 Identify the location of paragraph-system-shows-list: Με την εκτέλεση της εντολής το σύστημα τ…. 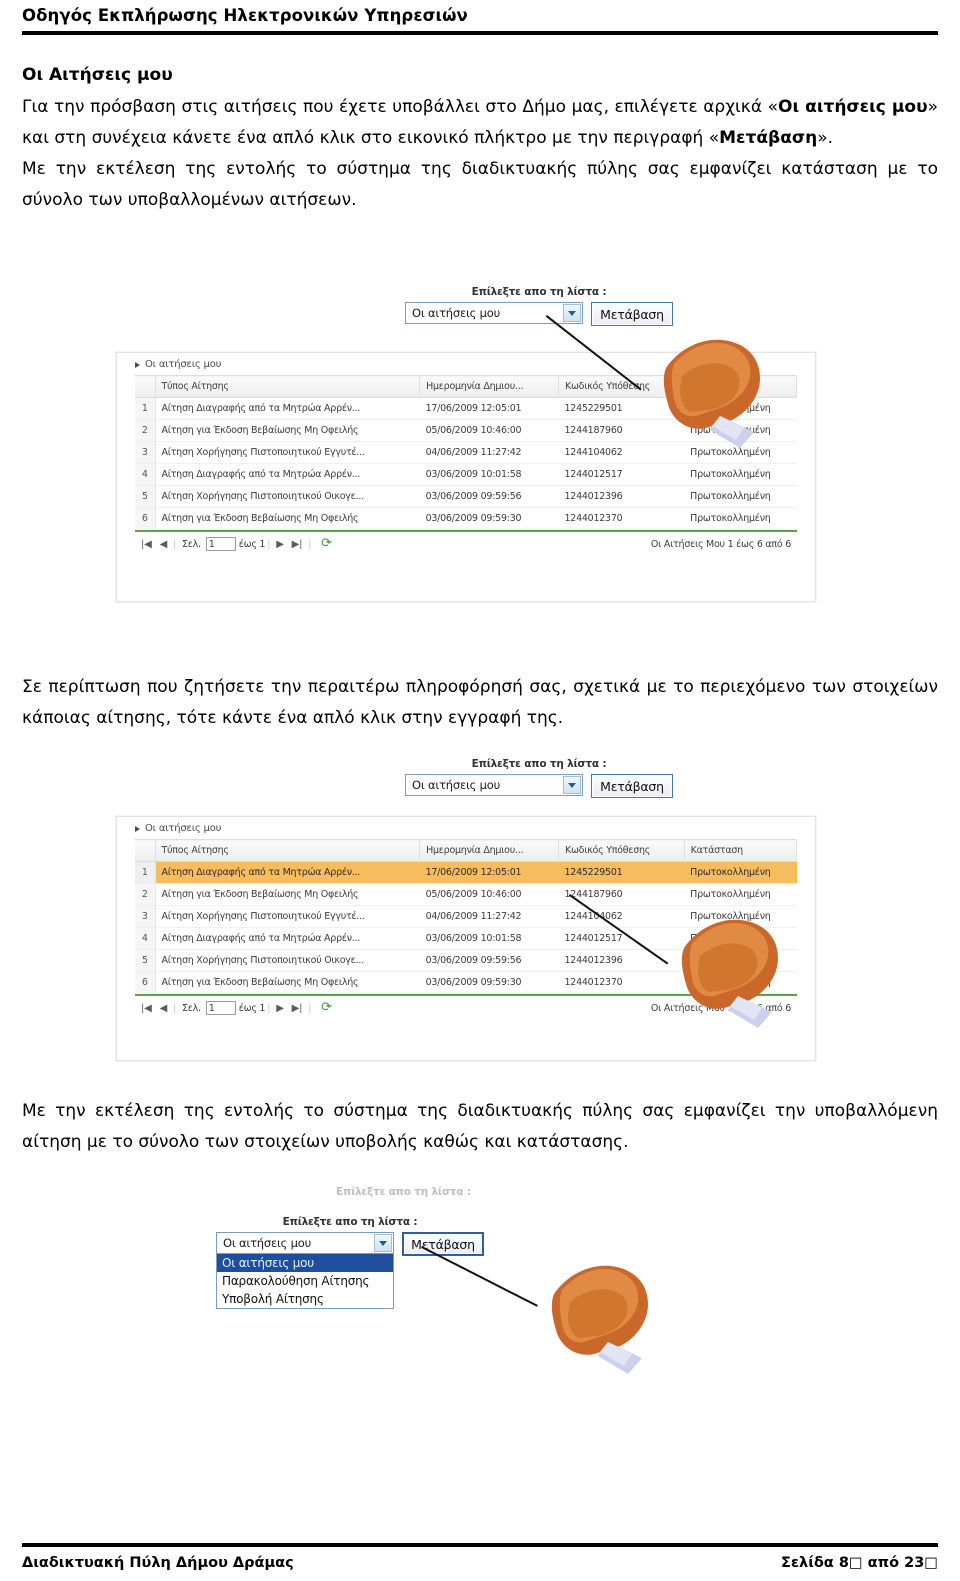
(480, 184).